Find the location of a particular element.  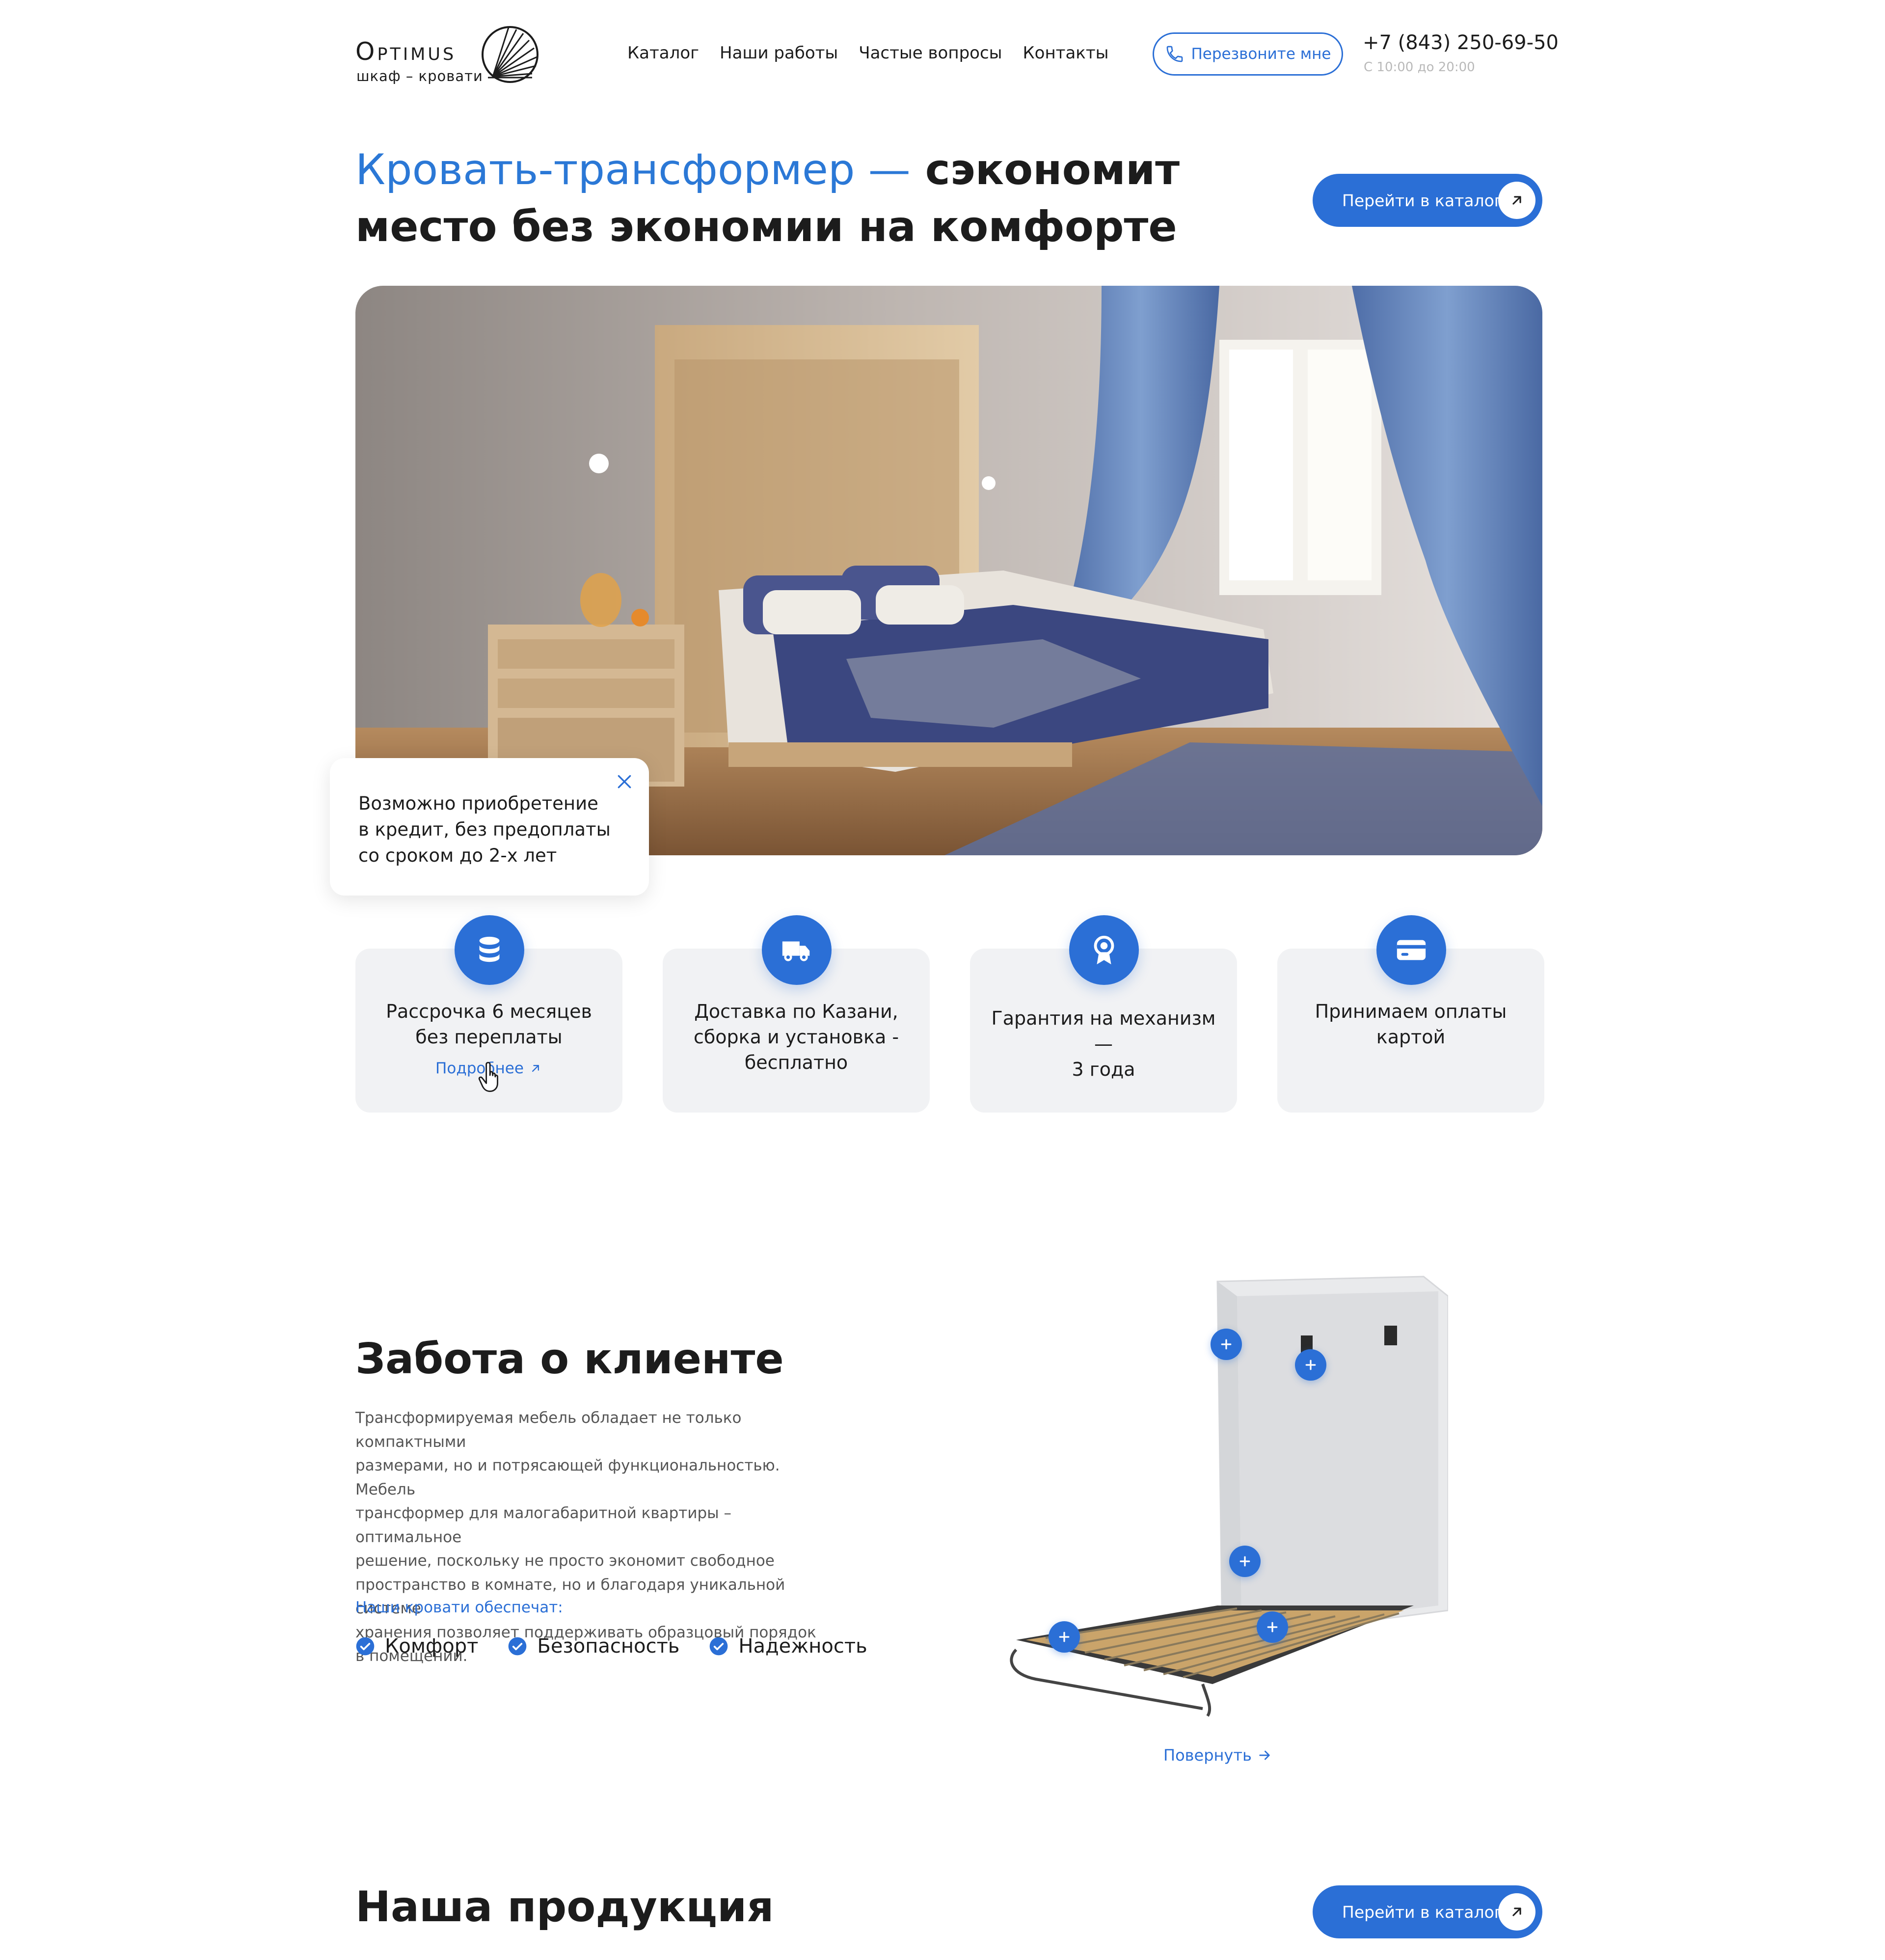

feature-warranty: Гарантия на механизм — 3 года is located at coordinates (1103, 1014).